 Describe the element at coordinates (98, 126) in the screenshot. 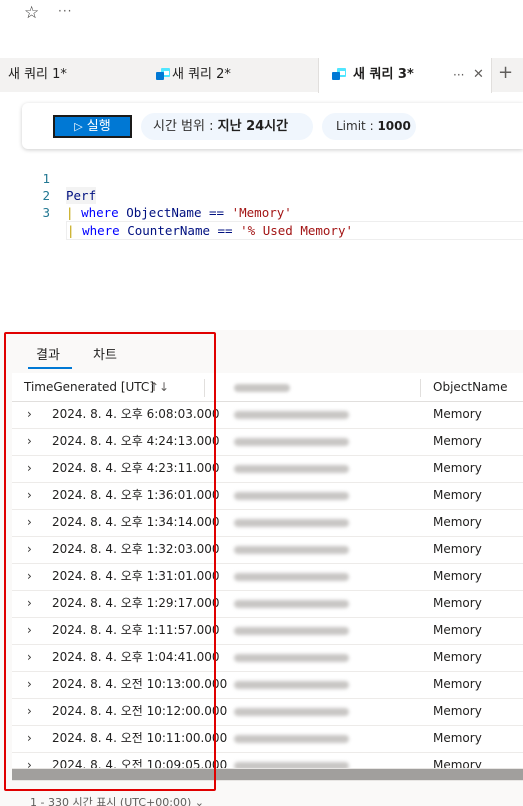

I see `run-label: 실행` at that location.